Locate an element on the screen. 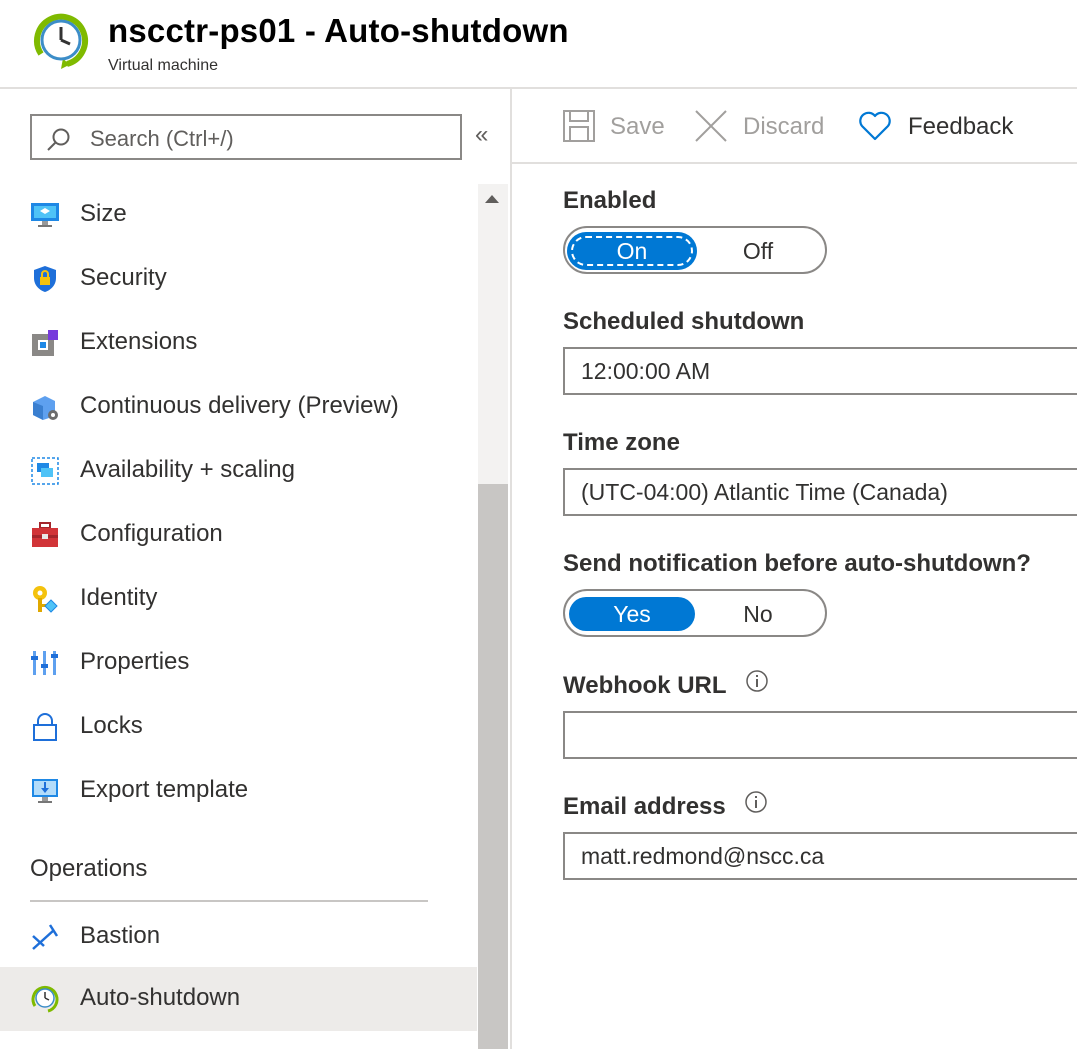 Image resolution: width=1077 pixels, height=1049 pixels. time-zone-select: (UTC-04:00) Atlantic Time (Canada) is located at coordinates (820, 492).